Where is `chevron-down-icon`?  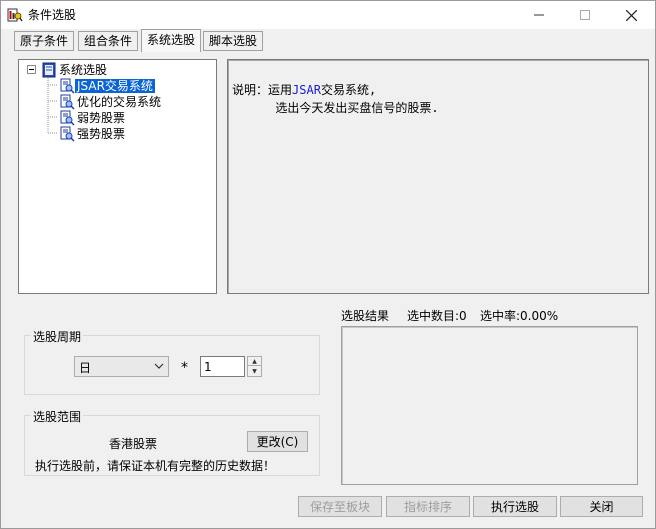
chevron-down-icon is located at coordinates (159, 366).